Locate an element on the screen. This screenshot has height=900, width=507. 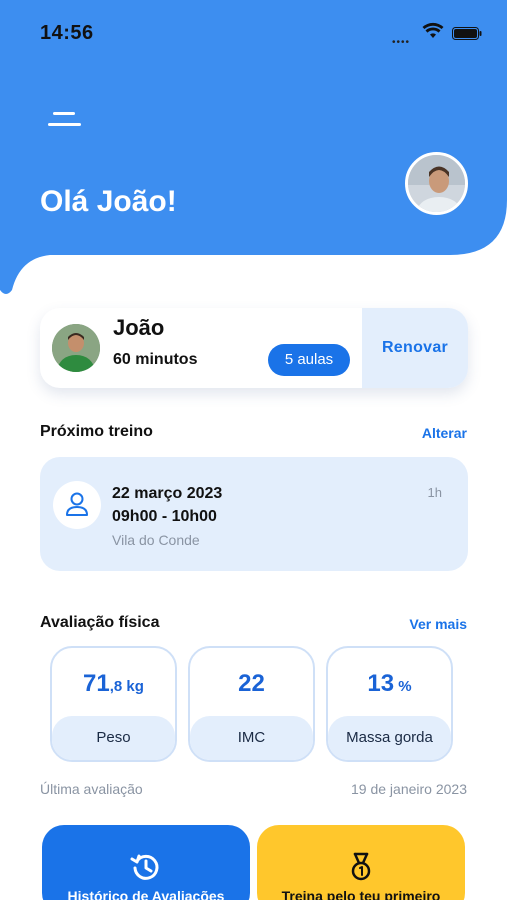
first-training-tile: Treina pelo teu primeiro is located at coordinates (361, 862).